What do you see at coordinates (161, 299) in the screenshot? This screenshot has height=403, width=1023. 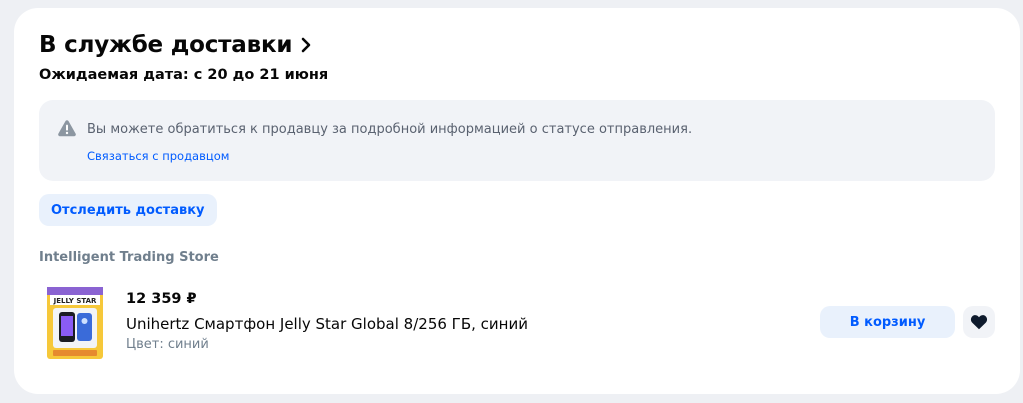 I see `product-price: 12 359 ₽` at bounding box center [161, 299].